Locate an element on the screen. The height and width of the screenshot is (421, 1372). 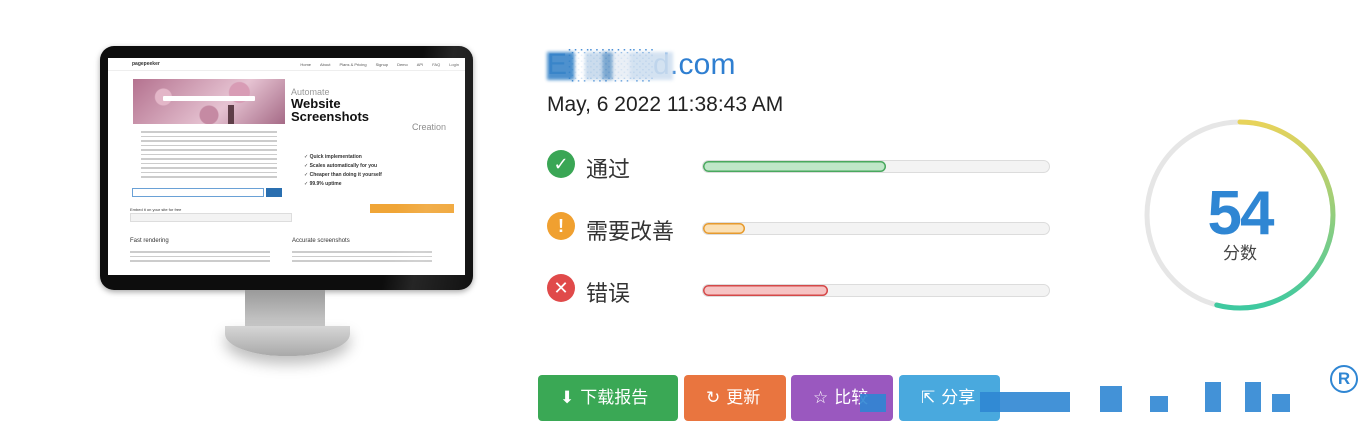
thumb-hero-search is located at coordinates (209, 98).